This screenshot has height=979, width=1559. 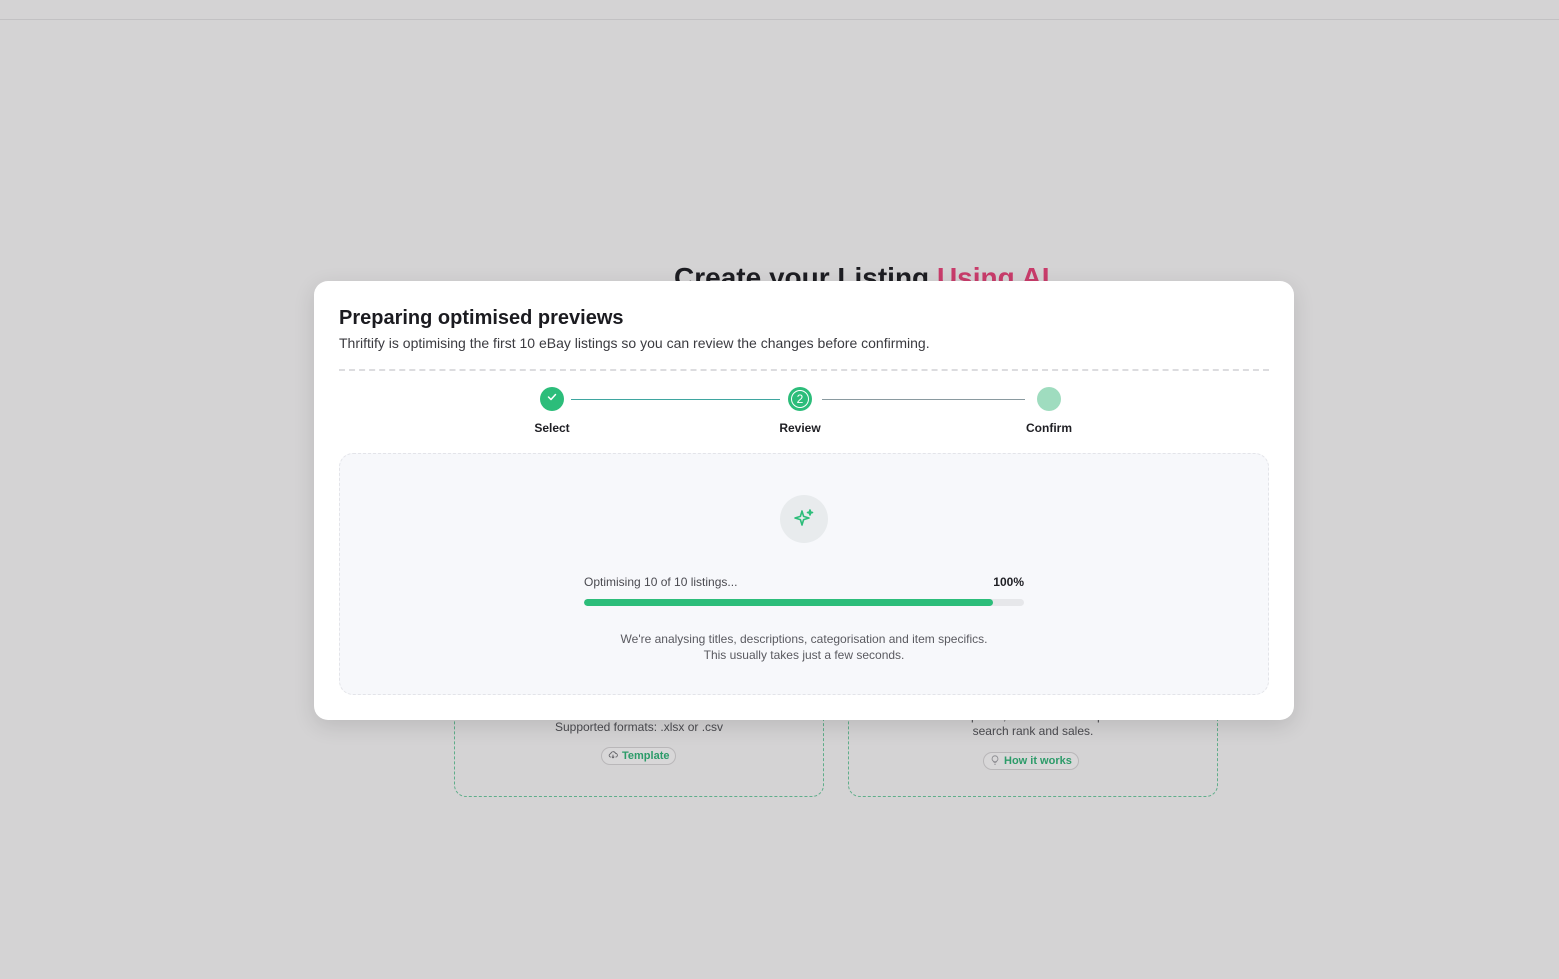 I want to click on supported-formats-text: Supported formats: .xlsx or .csv, so click(x=639, y=727).